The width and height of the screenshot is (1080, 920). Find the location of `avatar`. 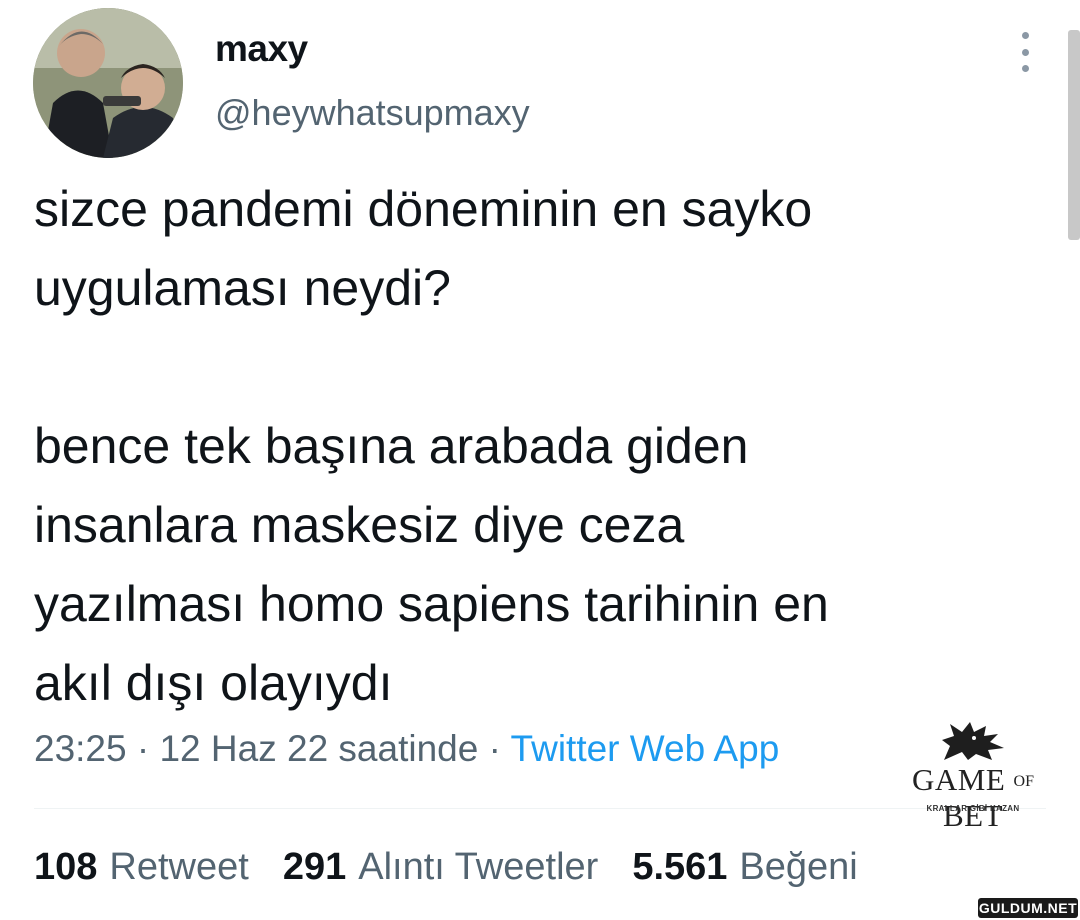

avatar is located at coordinates (108, 83).